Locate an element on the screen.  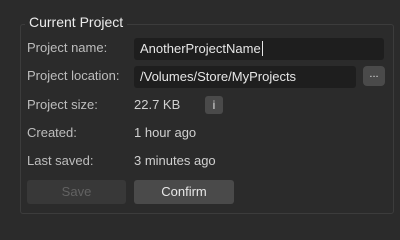
group-title: Current Project is located at coordinates (76, 22).